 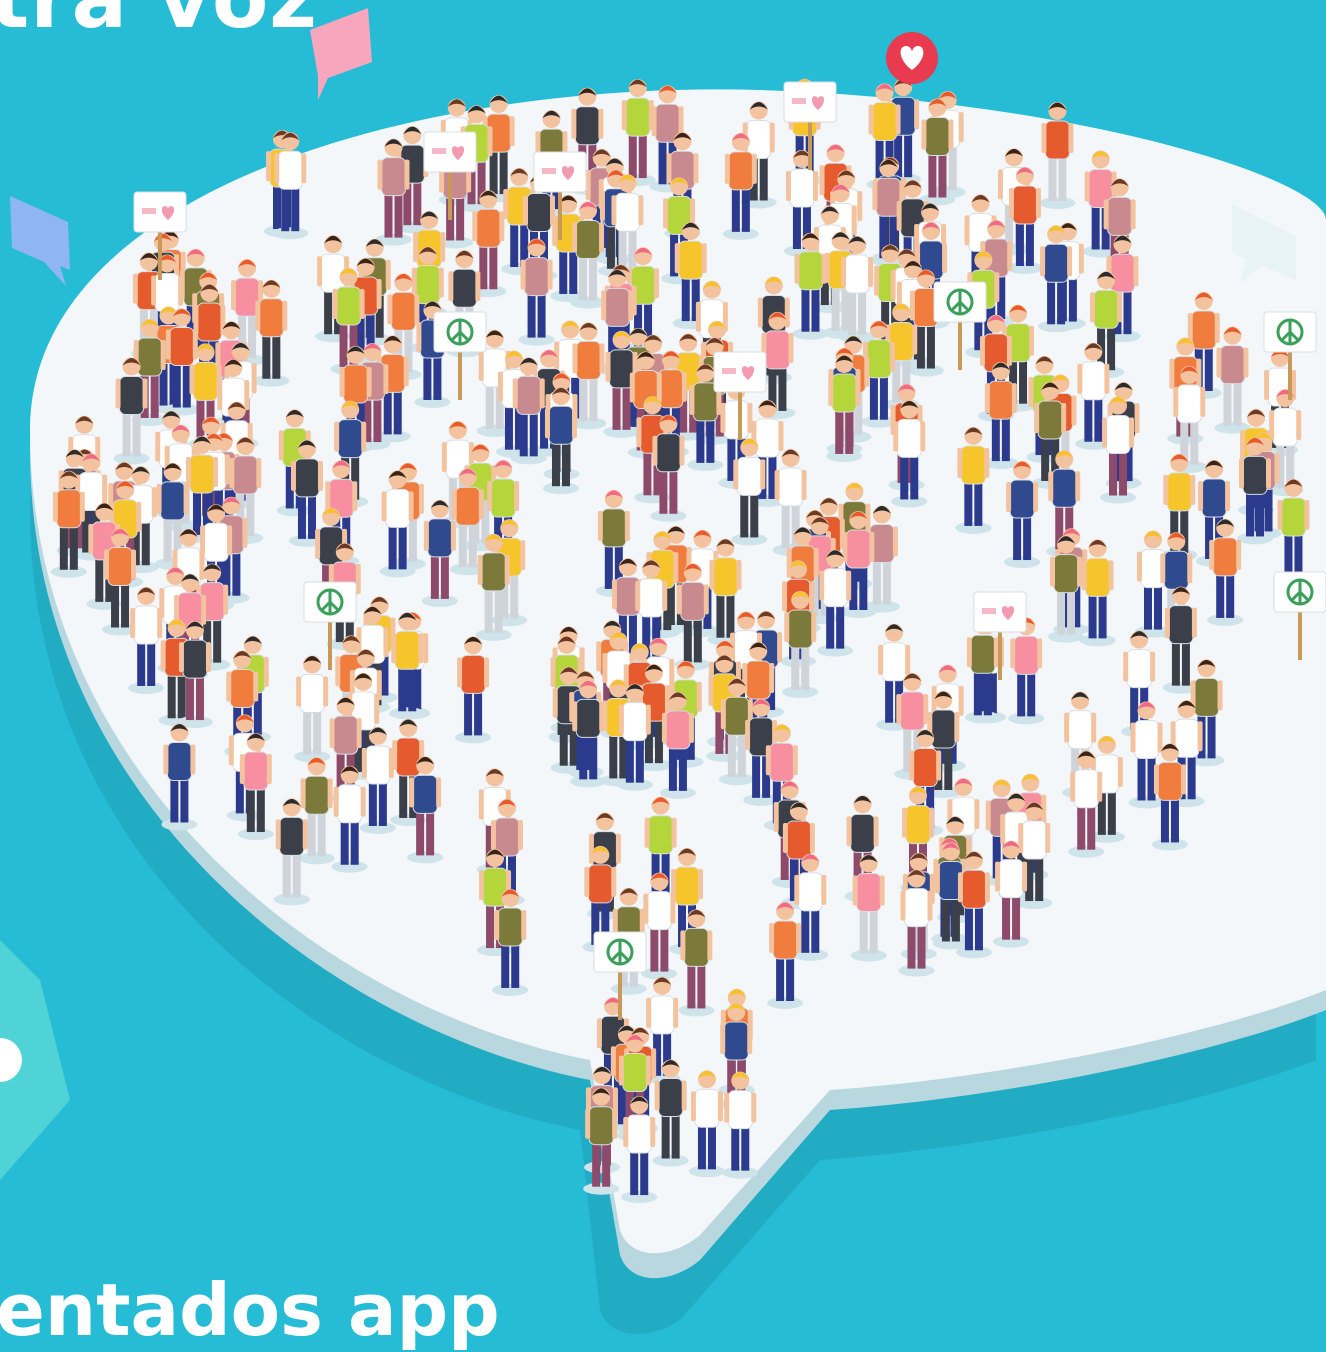 I want to click on chat-bubble-white-icon, so click(x=1264, y=243).